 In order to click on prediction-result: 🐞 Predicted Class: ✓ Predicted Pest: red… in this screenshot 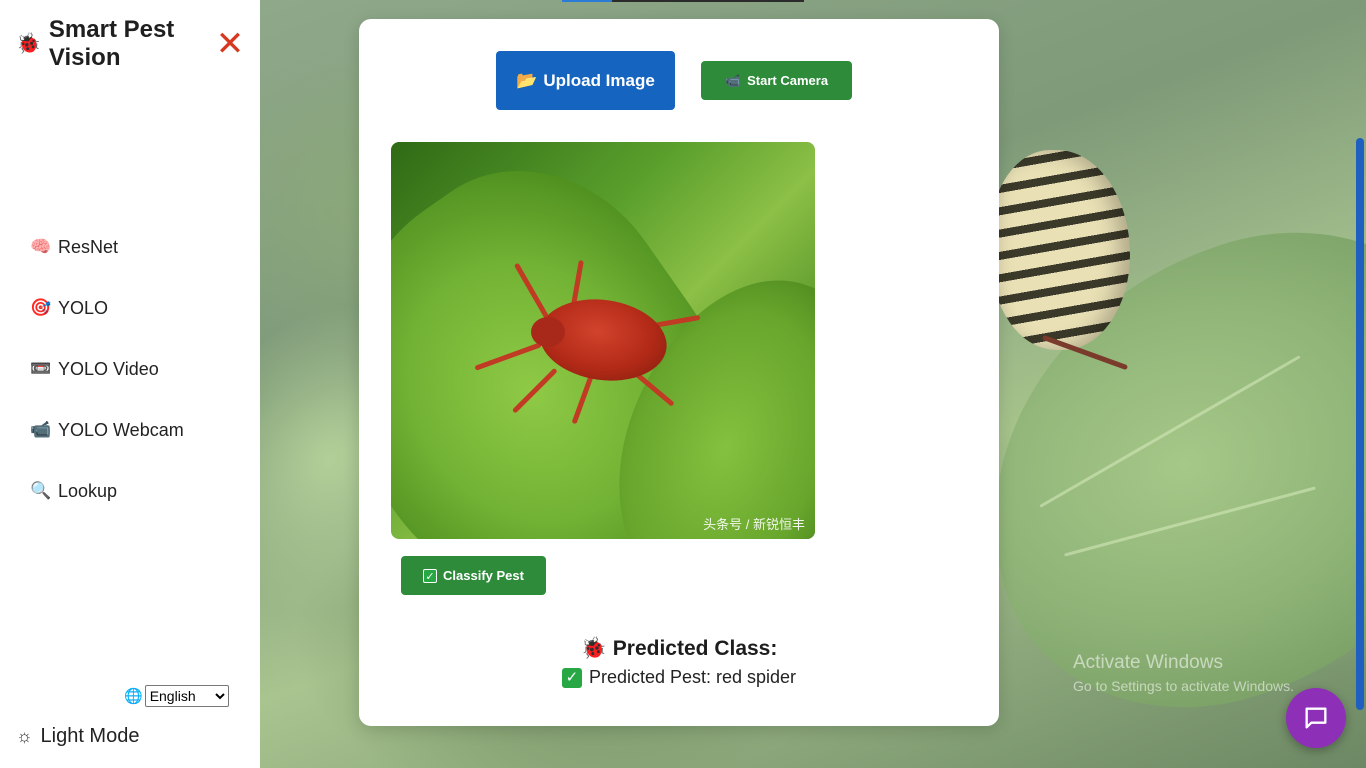, I will do `click(679, 662)`.